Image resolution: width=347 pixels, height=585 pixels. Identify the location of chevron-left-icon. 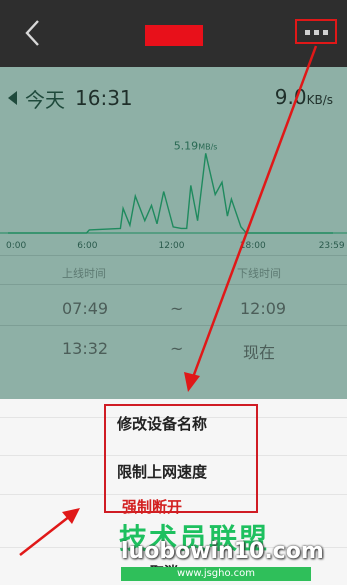
(33, 33).